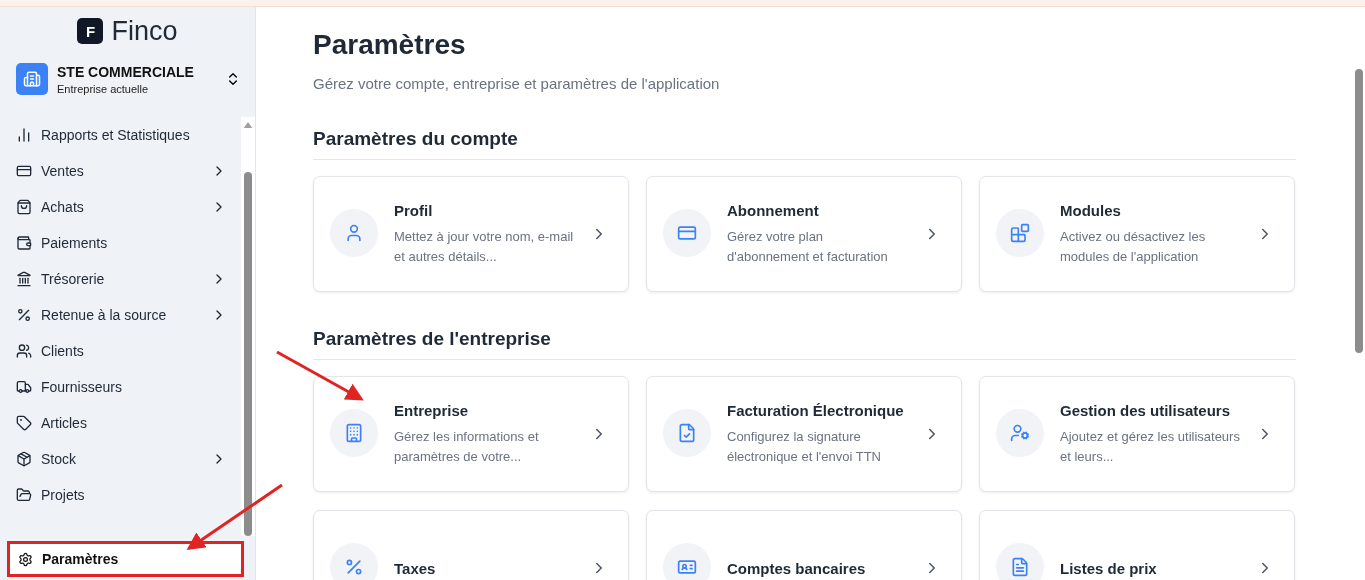  I want to click on nav-item: Stock, so click(121, 459).